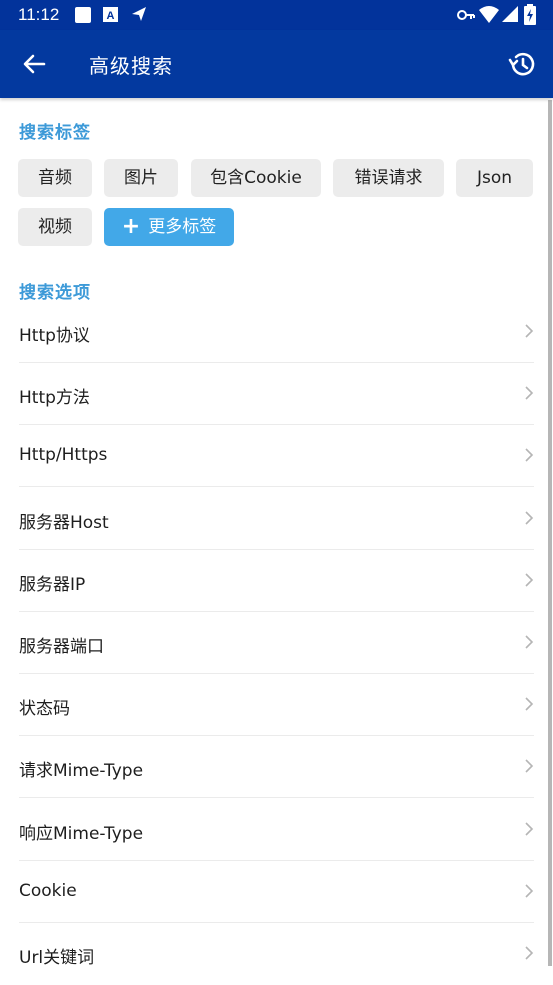  I want to click on scrollbar, so click(550, 533).